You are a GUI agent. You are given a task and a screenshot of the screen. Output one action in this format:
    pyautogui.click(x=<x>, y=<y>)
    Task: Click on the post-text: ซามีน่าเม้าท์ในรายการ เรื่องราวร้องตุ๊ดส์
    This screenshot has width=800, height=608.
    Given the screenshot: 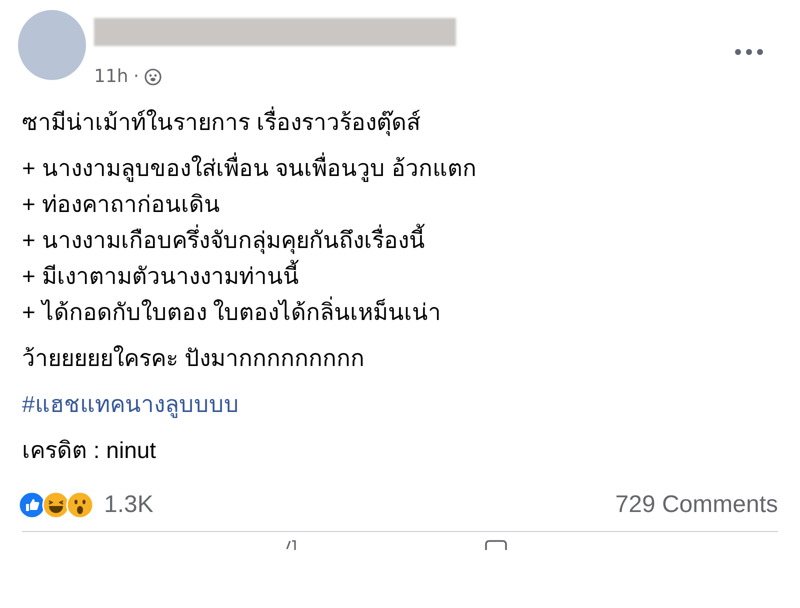 What is the action you would take?
    pyautogui.click(x=400, y=122)
    